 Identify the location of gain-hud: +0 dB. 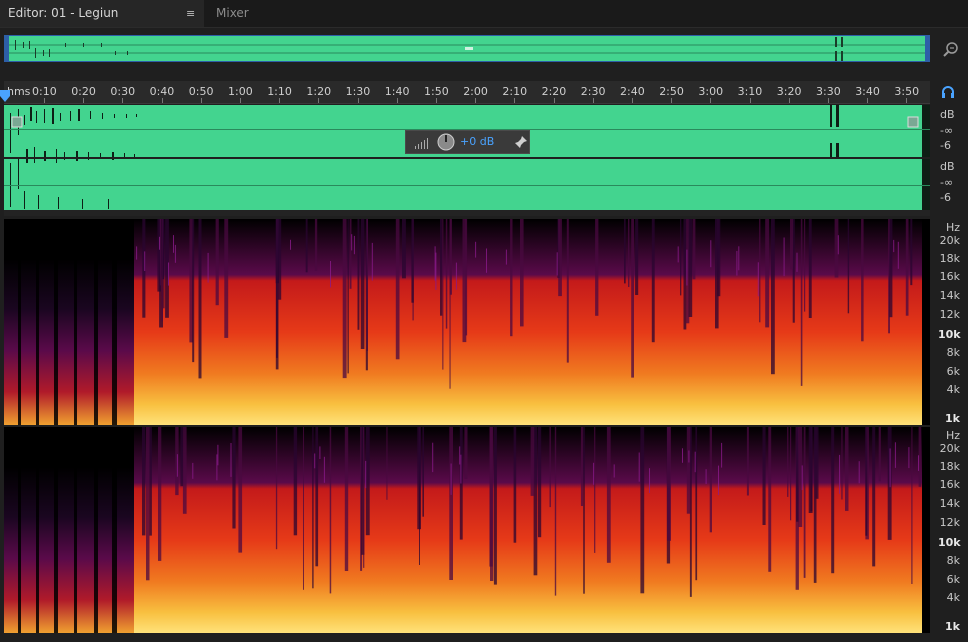
(467, 142).